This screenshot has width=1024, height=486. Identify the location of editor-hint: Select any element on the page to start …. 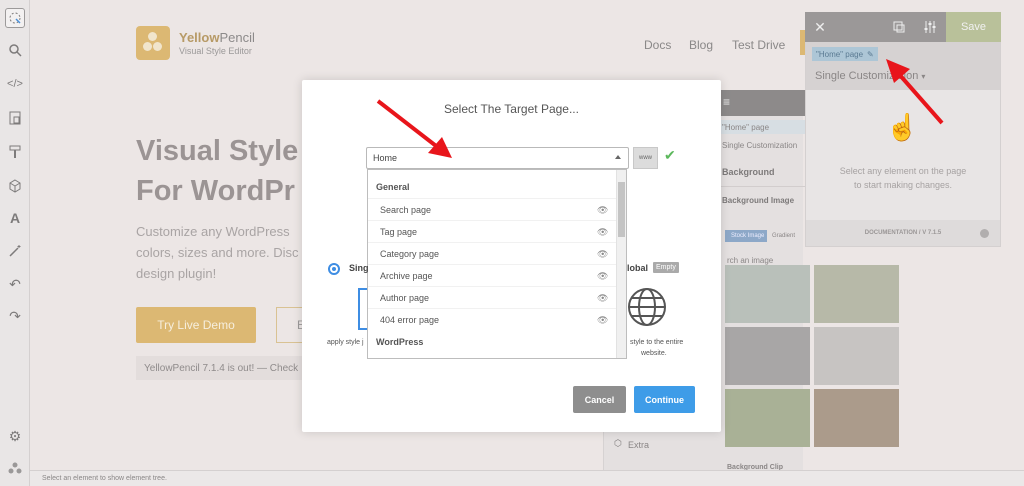
(903, 178).